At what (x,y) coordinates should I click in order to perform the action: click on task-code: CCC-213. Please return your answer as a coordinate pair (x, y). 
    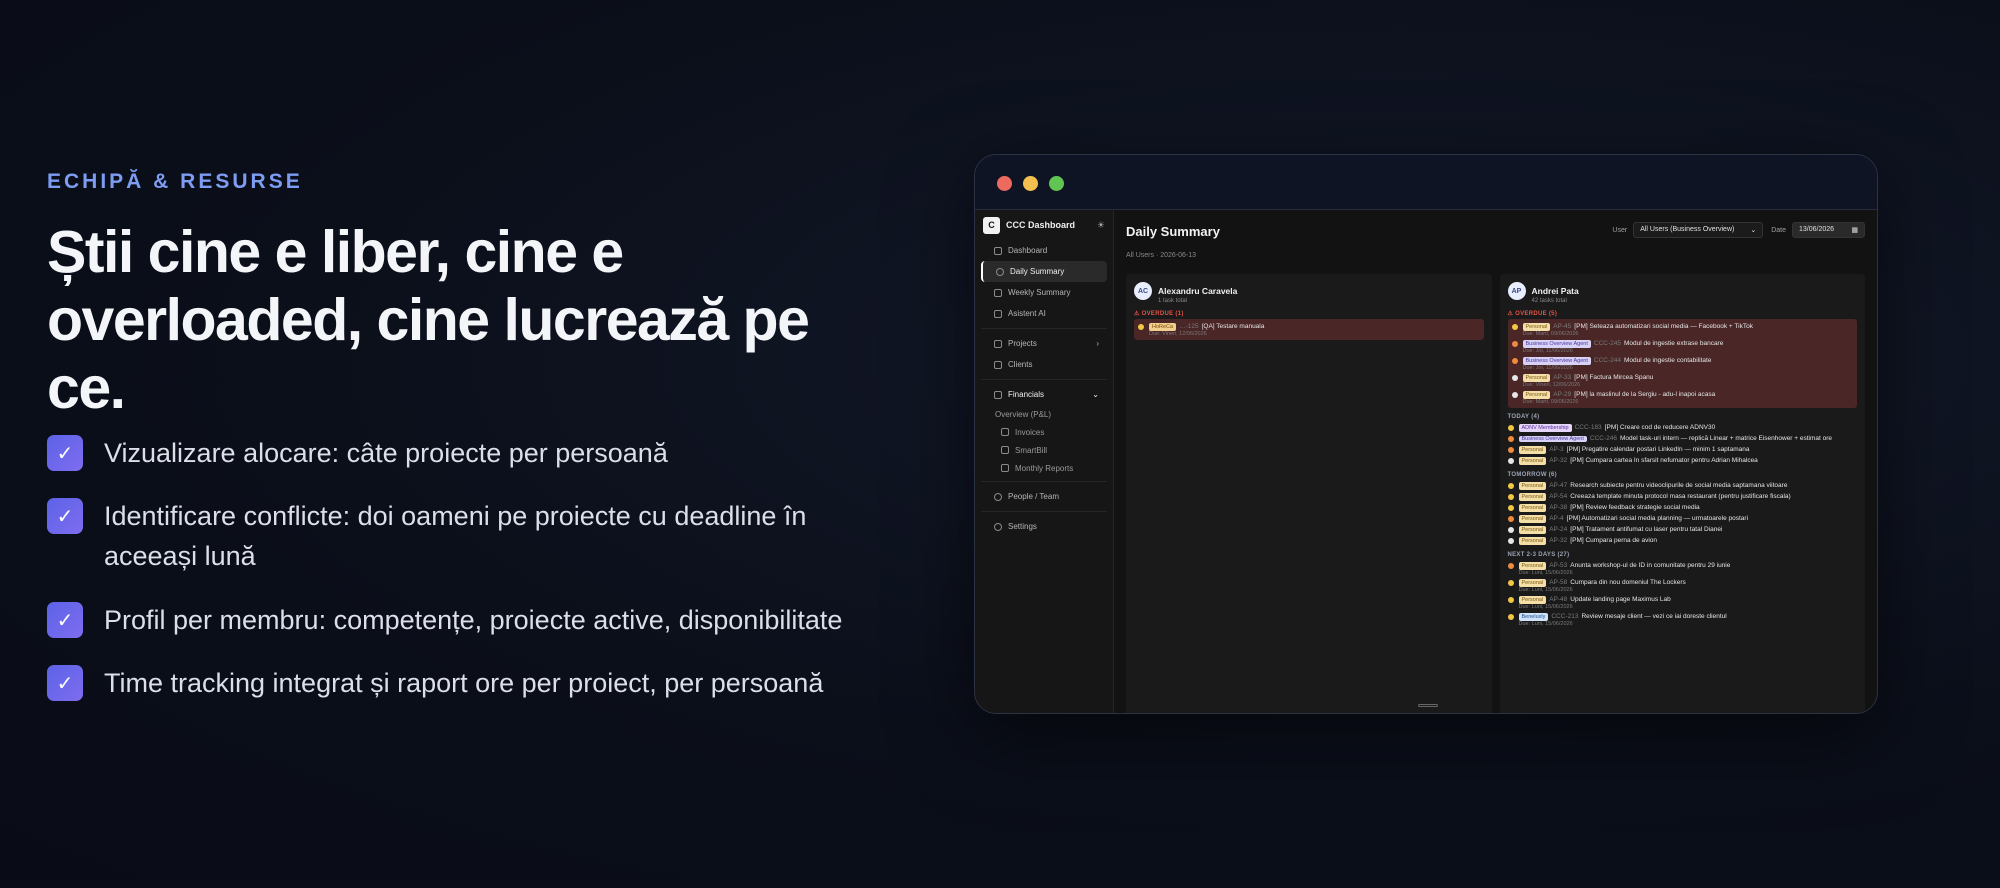
    Looking at the image, I should click on (1565, 616).